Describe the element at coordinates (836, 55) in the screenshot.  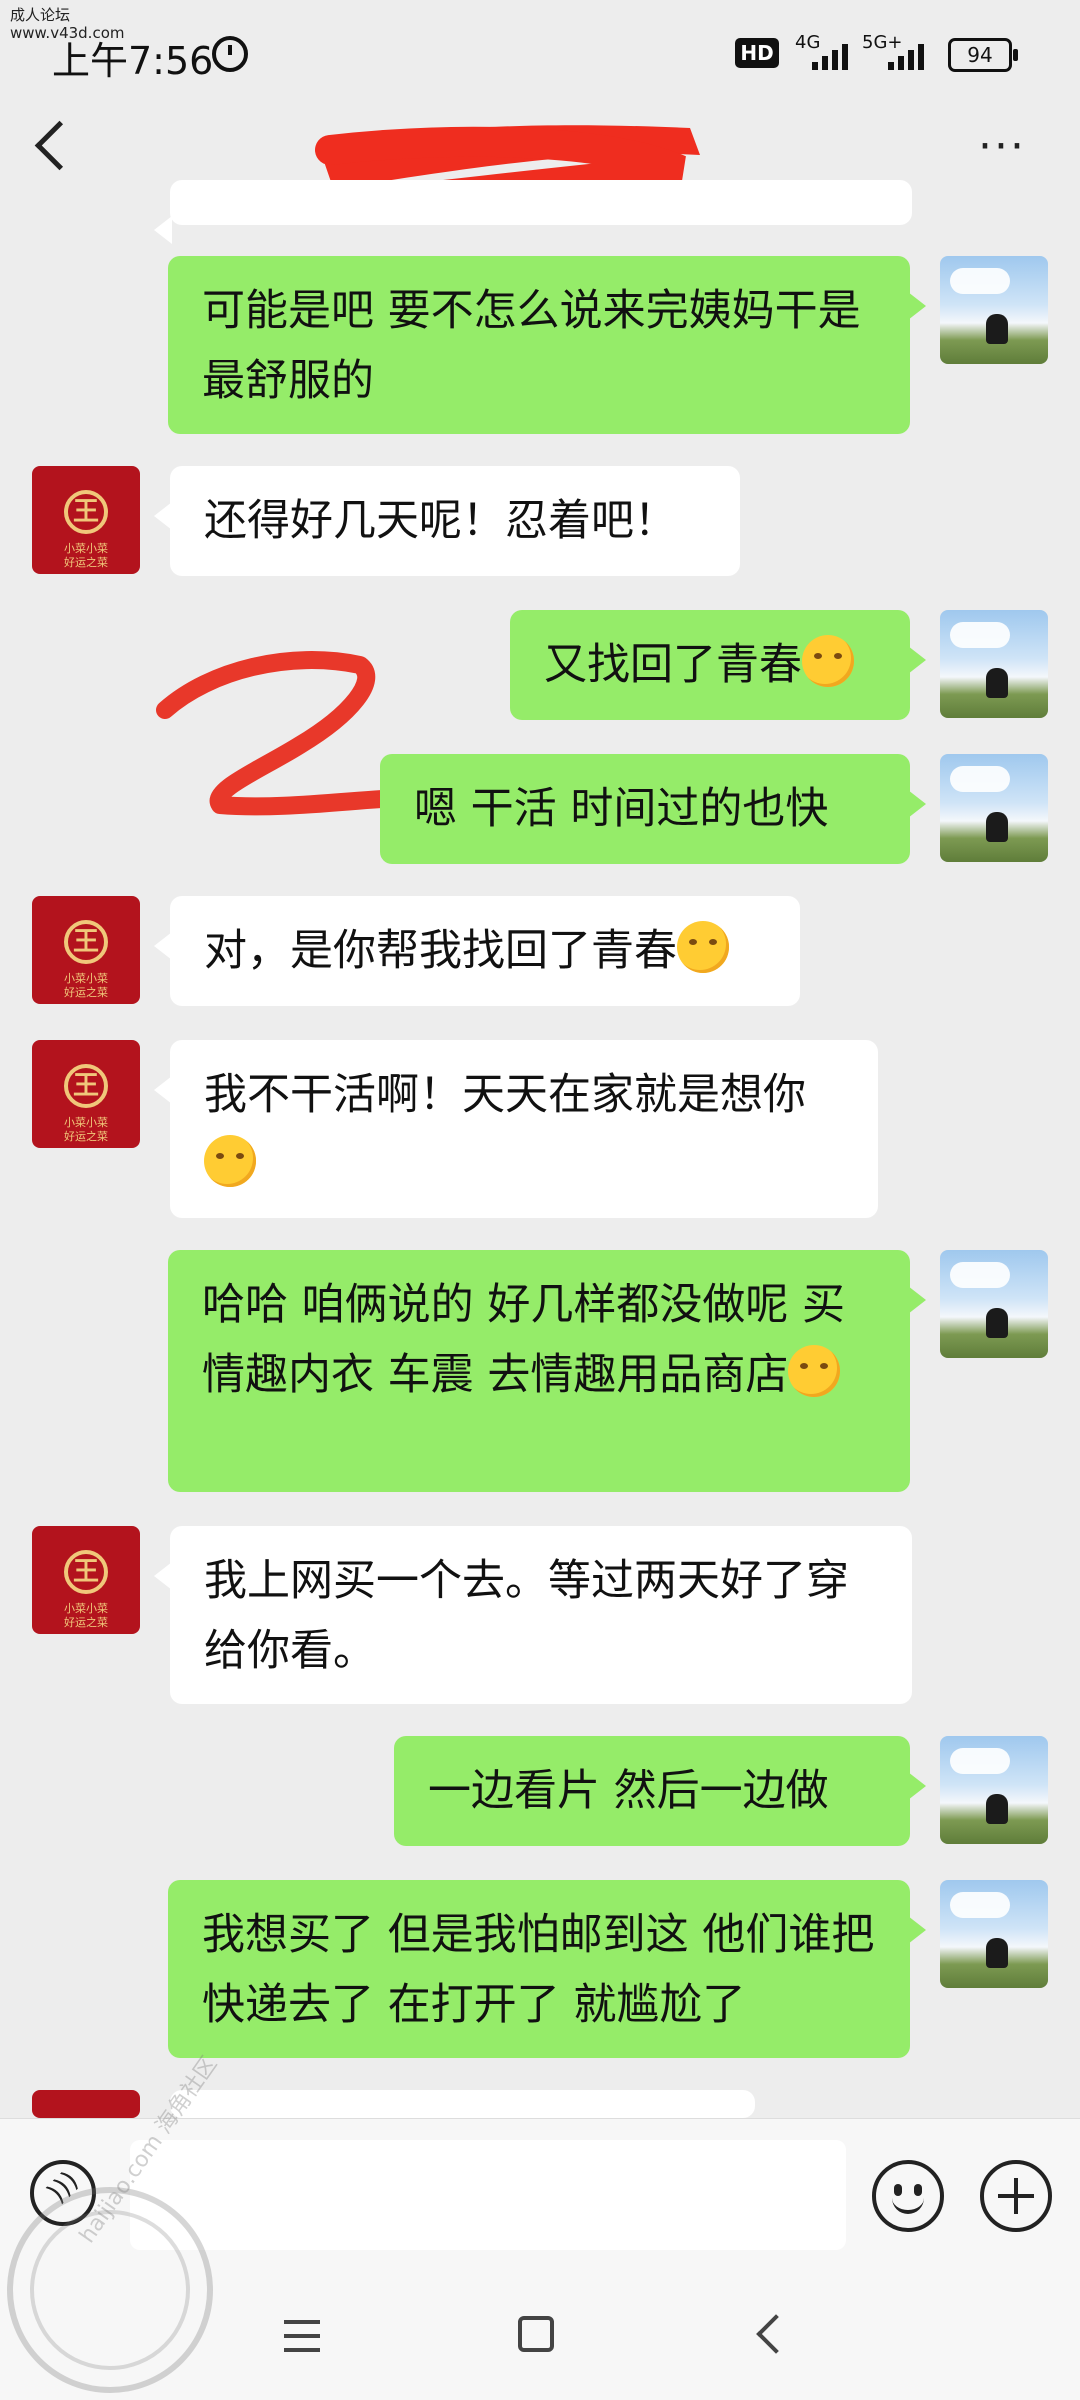
I see `signal-bars-icon` at that location.